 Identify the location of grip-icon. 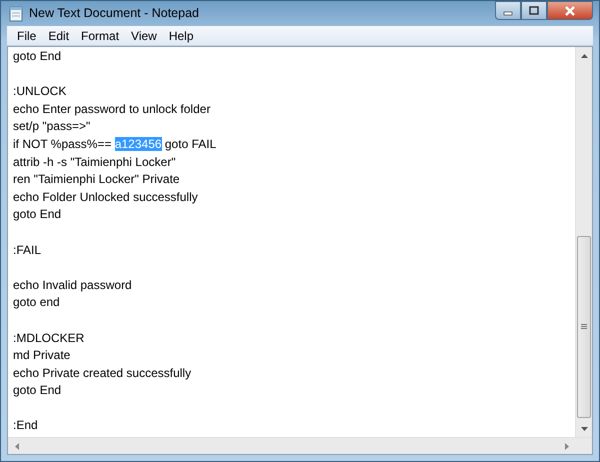
(584, 327).